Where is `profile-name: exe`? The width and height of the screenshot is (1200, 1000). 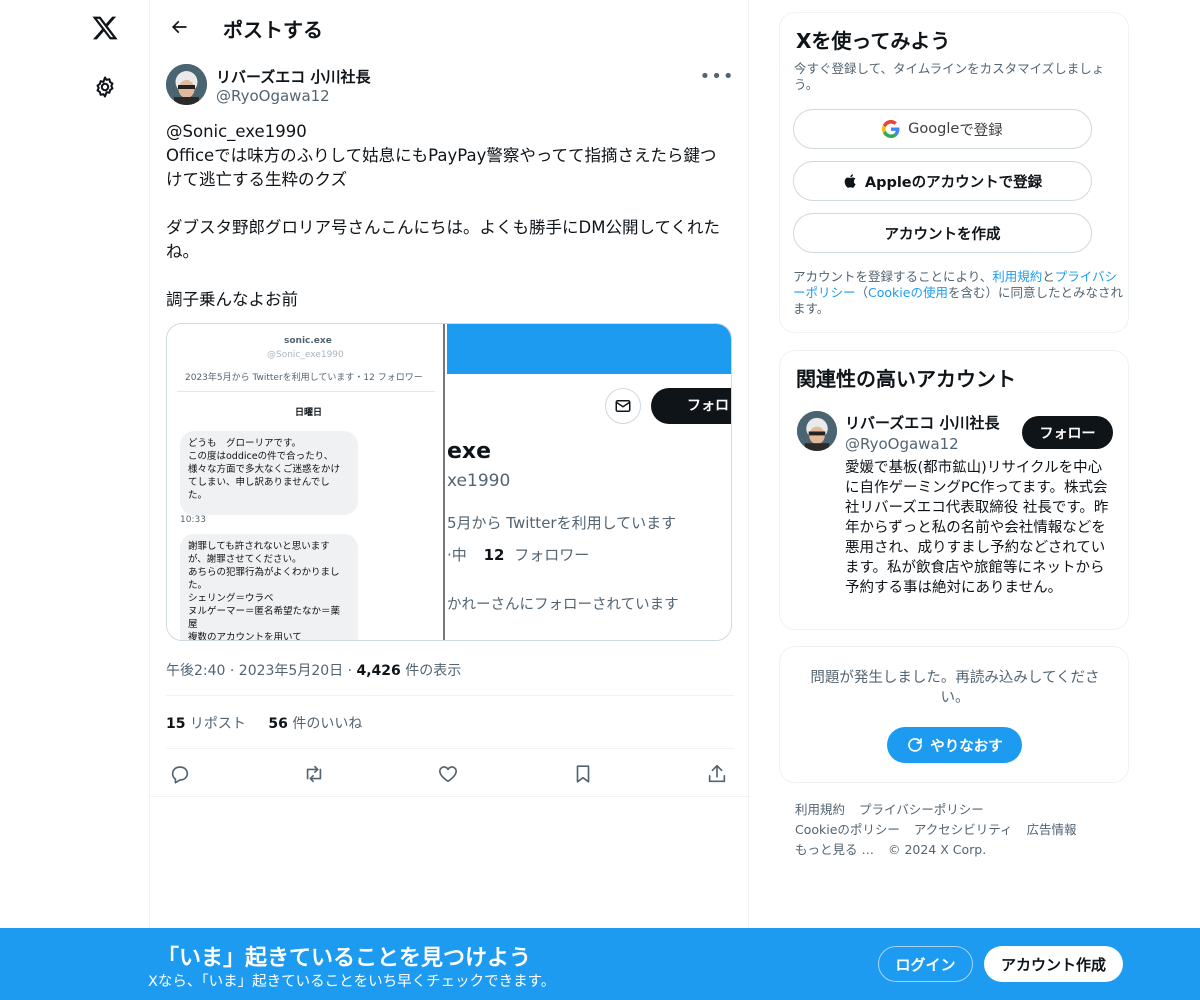
profile-name: exe is located at coordinates (469, 451).